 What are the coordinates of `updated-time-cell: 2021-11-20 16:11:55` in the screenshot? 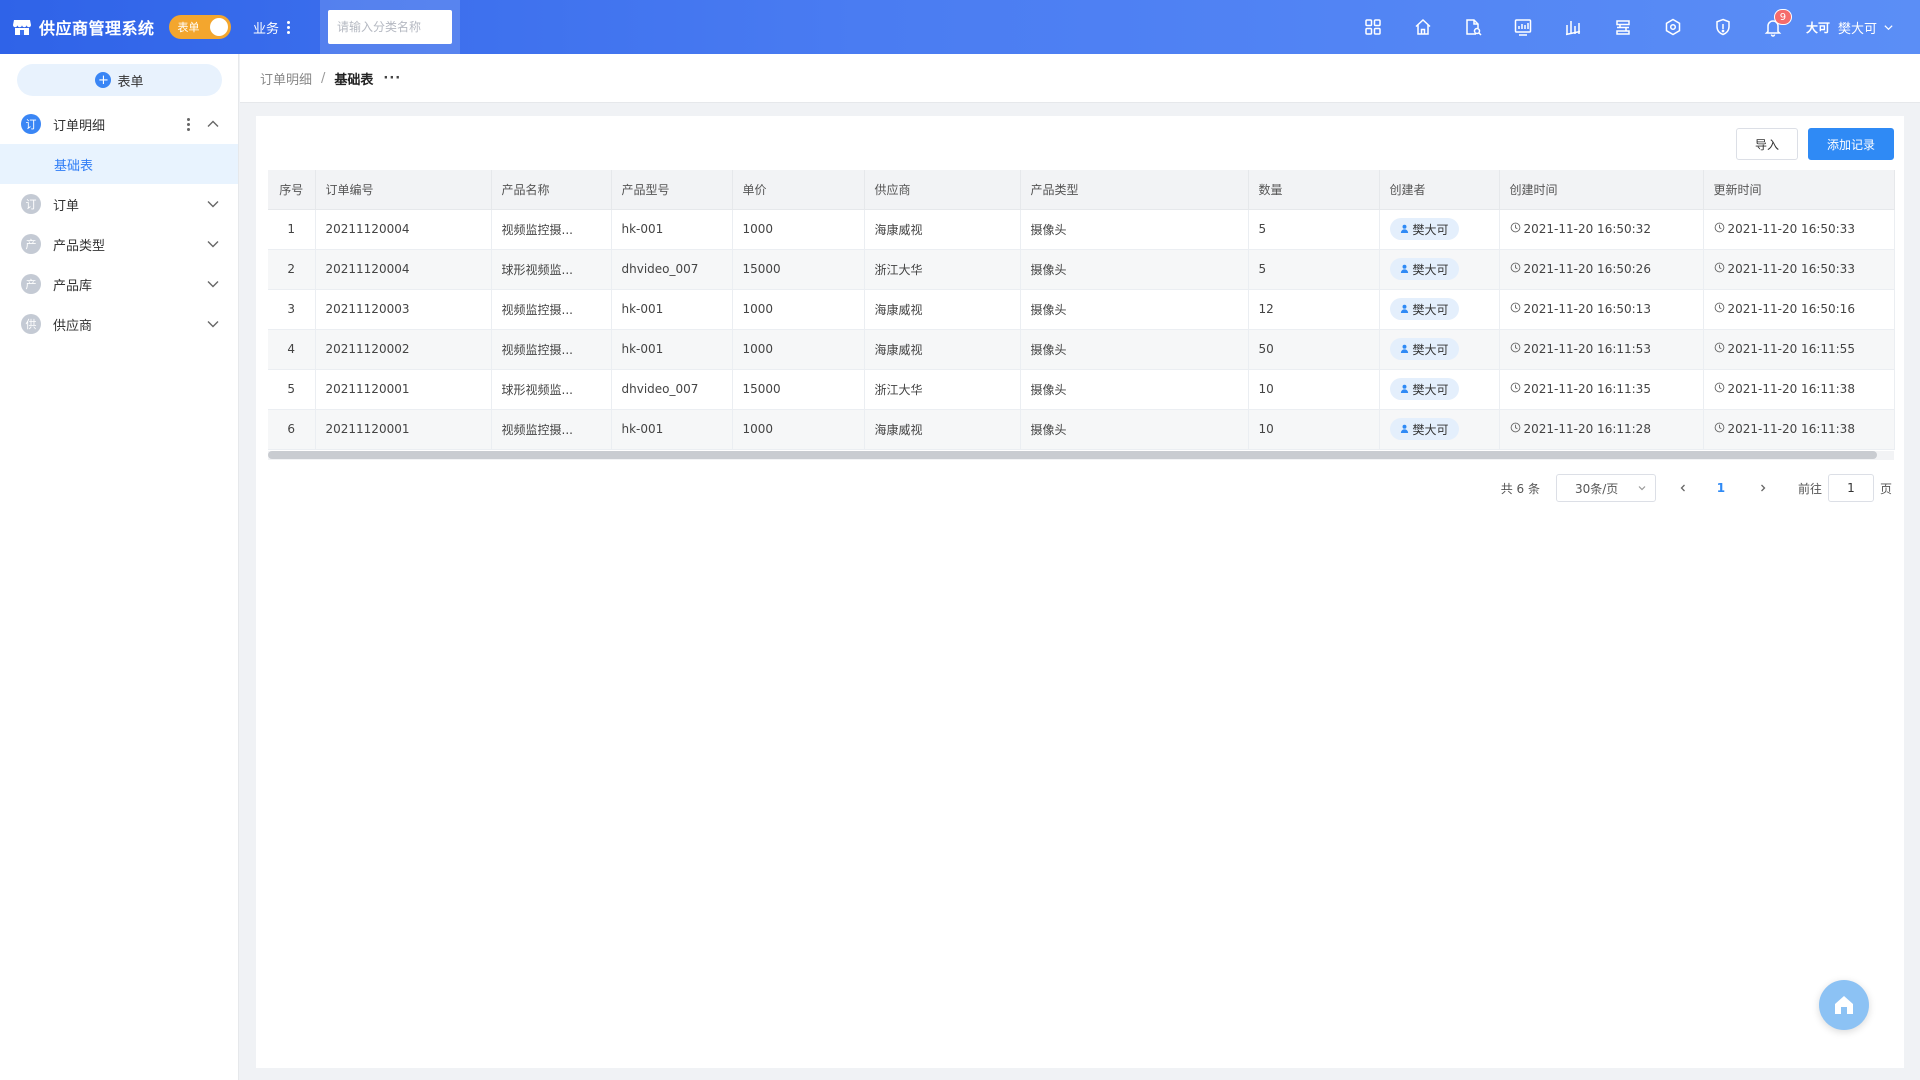 It's located at (1799, 349).